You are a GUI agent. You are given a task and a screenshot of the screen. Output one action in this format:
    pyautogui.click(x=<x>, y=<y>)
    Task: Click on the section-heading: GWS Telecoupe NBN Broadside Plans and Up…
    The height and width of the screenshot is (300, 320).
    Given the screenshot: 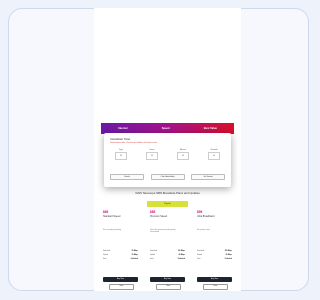 What is the action you would take?
    pyautogui.click(x=167, y=193)
    